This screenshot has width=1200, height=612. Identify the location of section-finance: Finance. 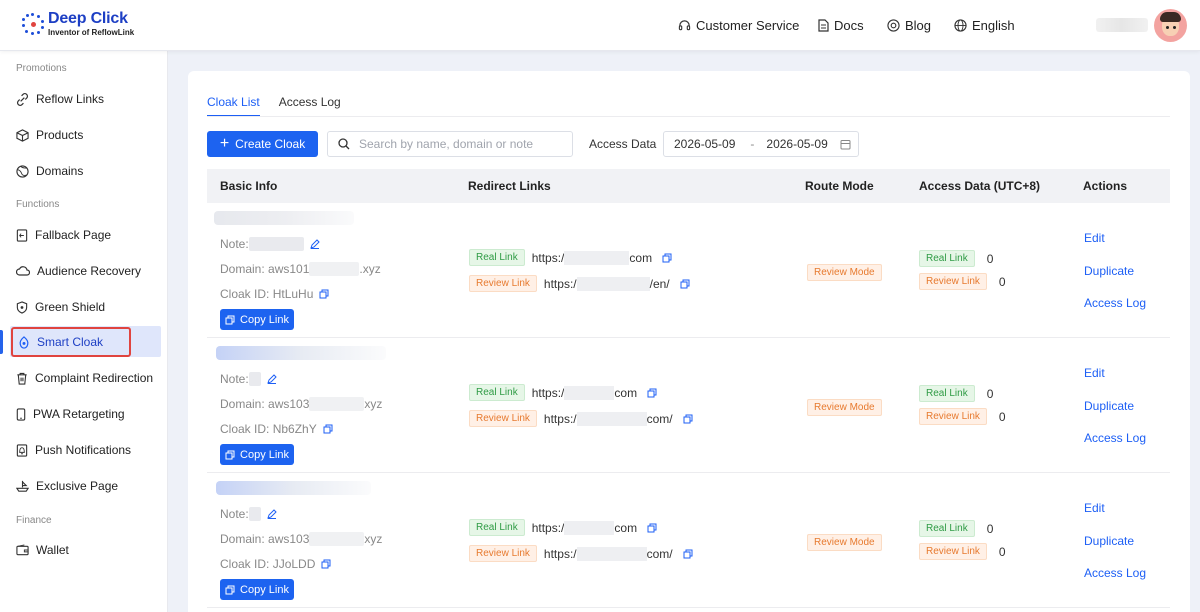
(34, 520).